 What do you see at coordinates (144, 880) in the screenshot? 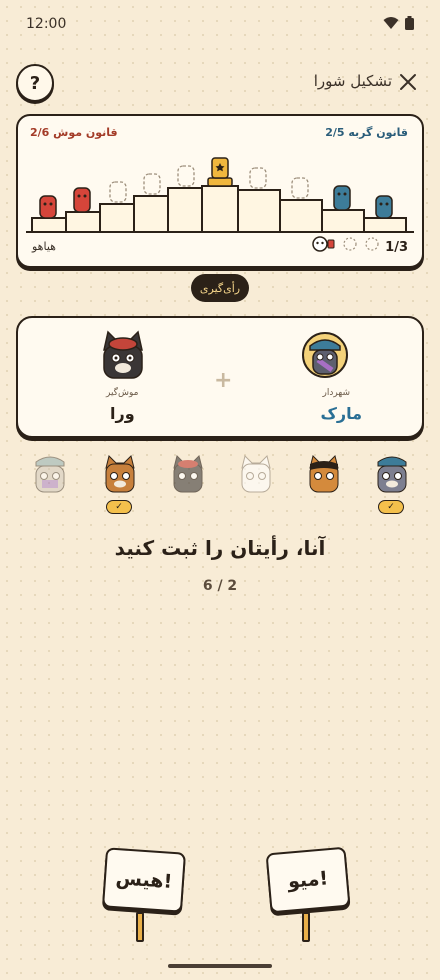
I see `hiss-vote-button: هیس!` at bounding box center [144, 880].